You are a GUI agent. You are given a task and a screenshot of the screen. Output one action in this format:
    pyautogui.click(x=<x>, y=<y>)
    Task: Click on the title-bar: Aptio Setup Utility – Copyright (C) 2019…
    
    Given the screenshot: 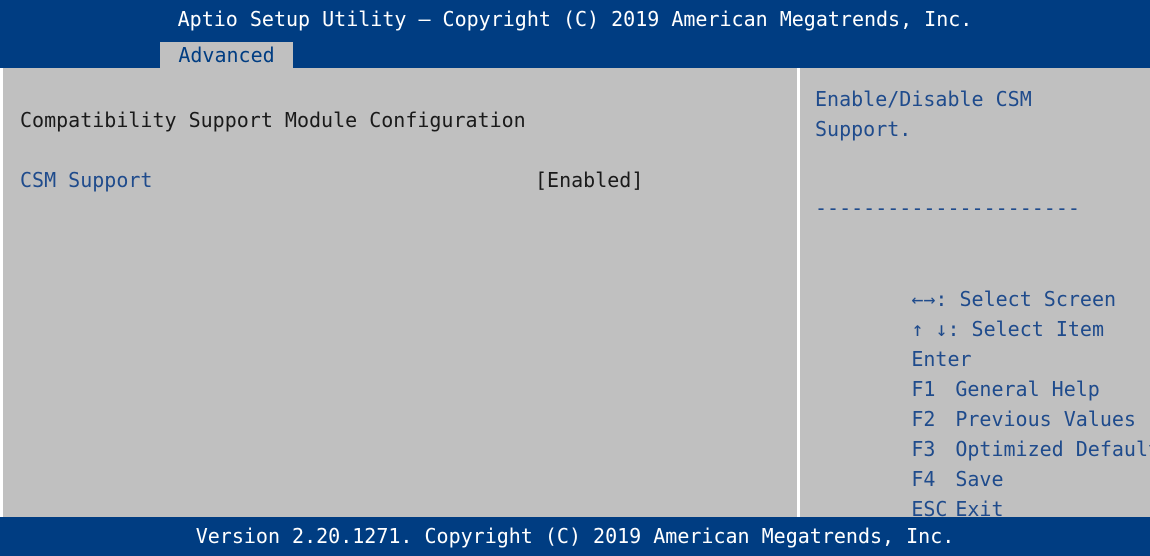 What is the action you would take?
    pyautogui.click(x=575, y=19)
    